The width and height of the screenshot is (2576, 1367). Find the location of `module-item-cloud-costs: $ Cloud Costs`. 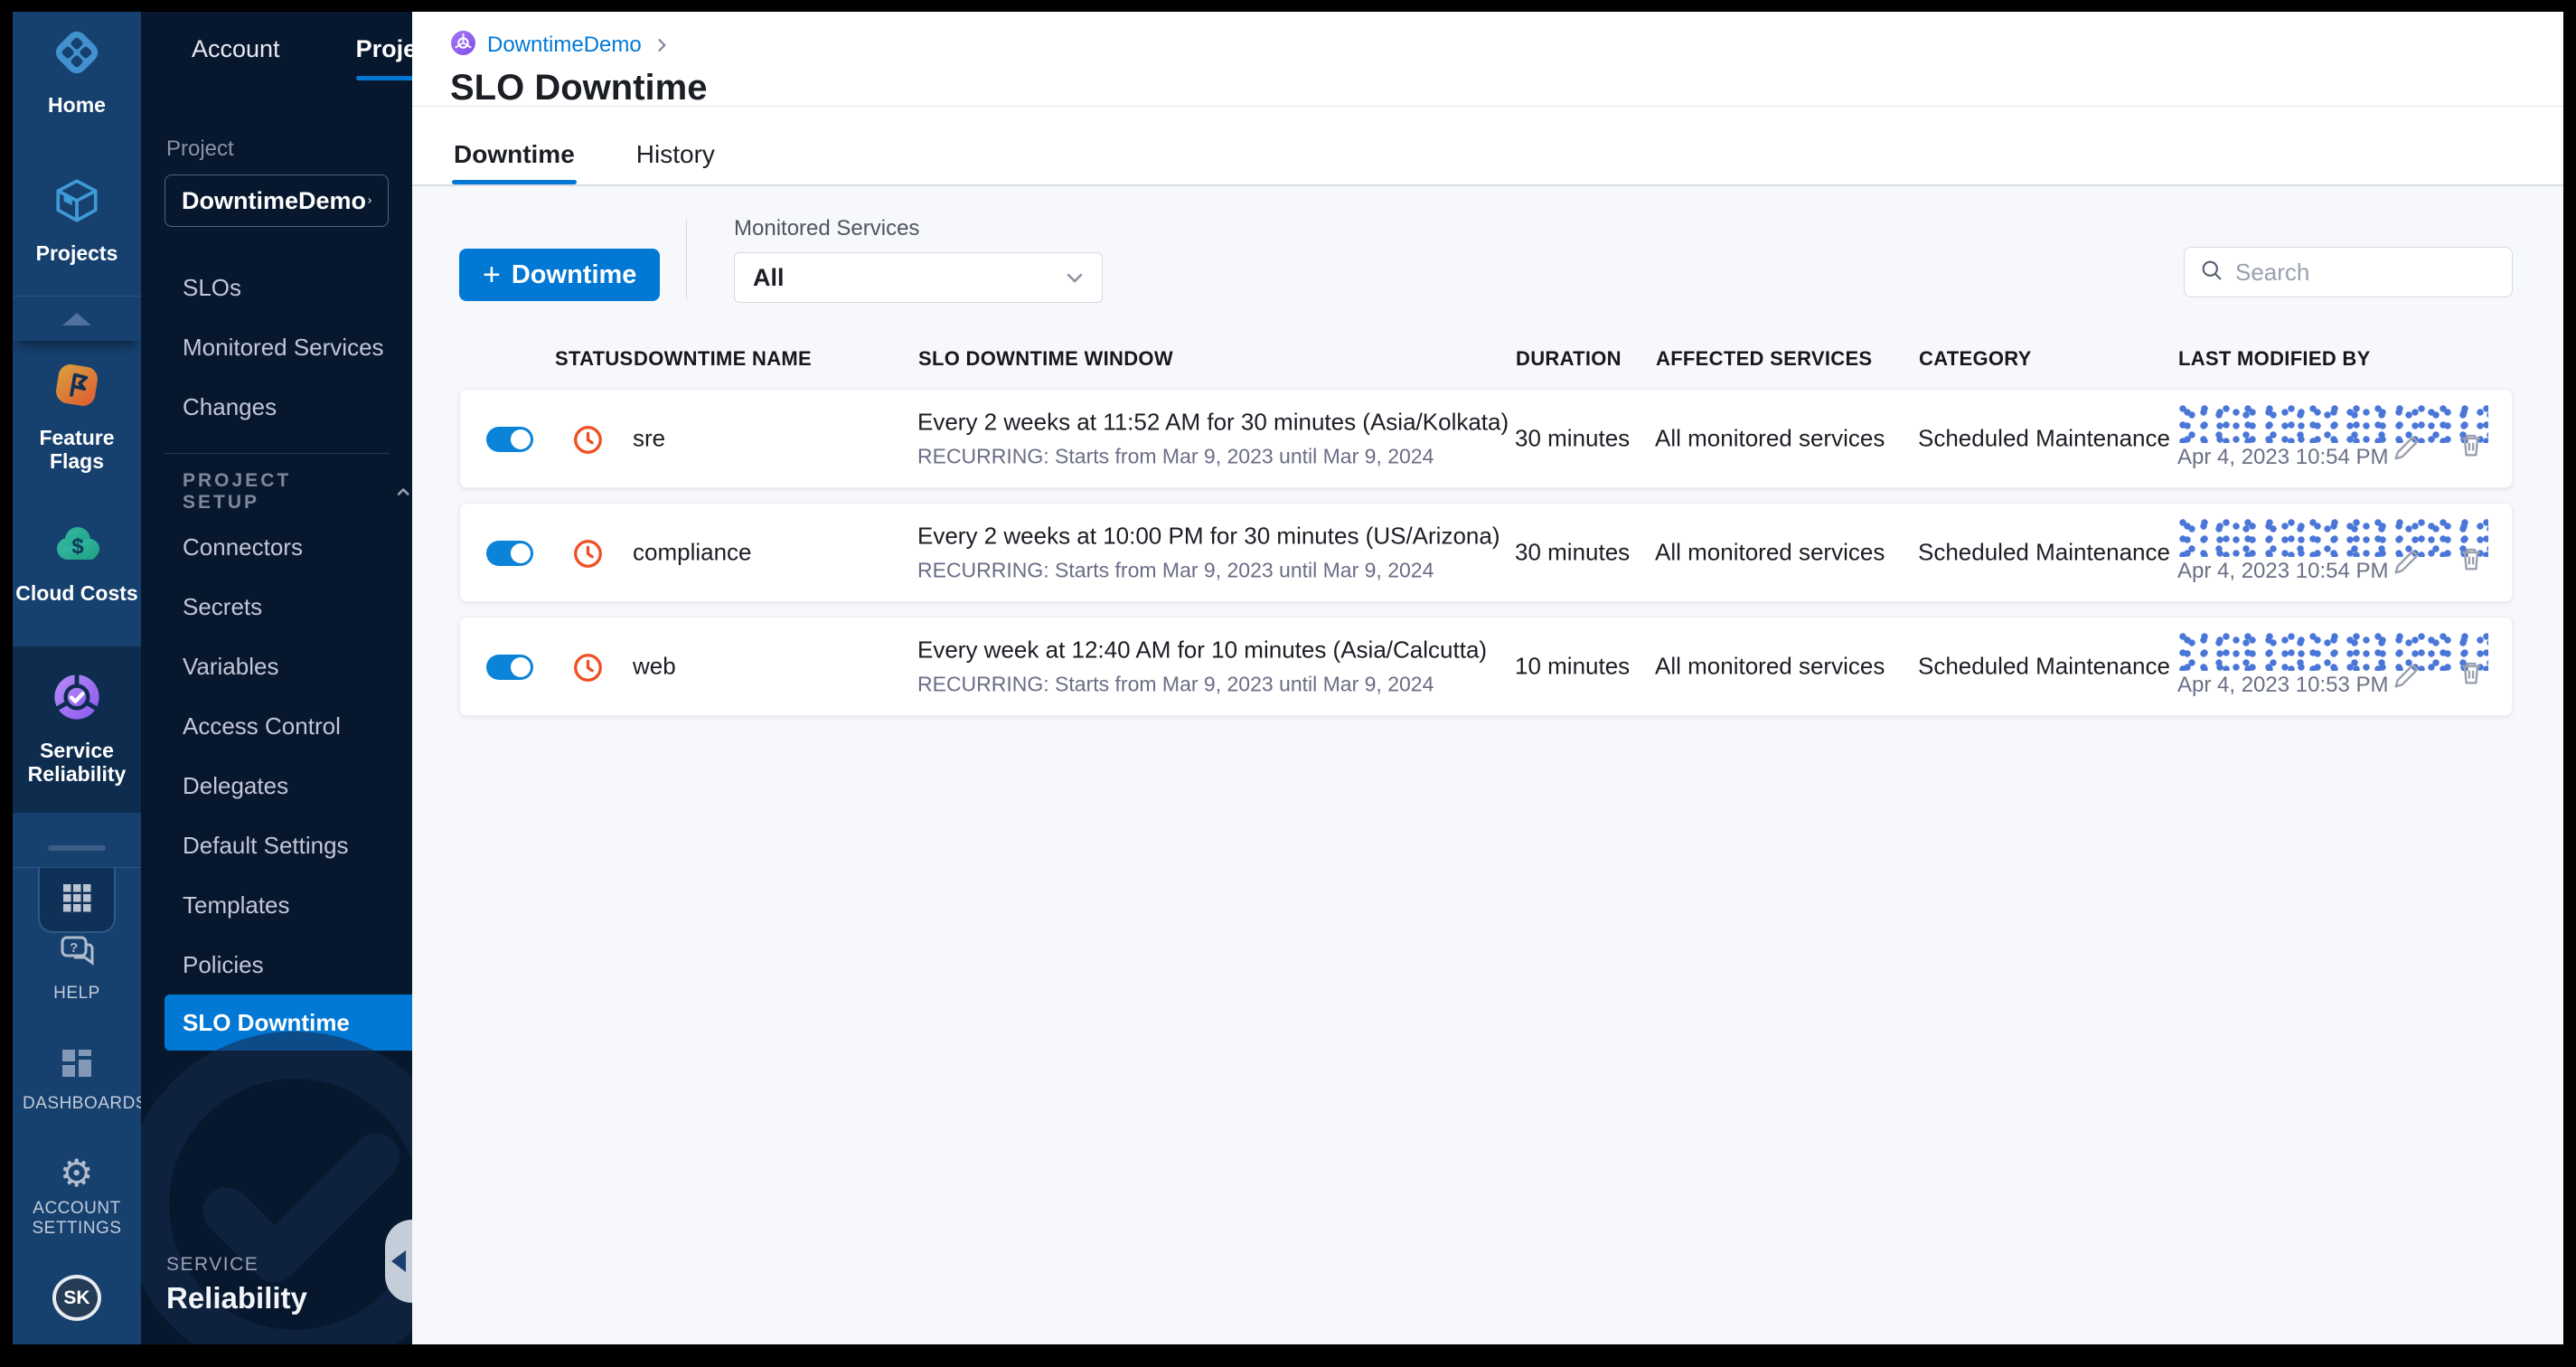

module-item-cloud-costs: $ Cloud Costs is located at coordinates (77, 562).